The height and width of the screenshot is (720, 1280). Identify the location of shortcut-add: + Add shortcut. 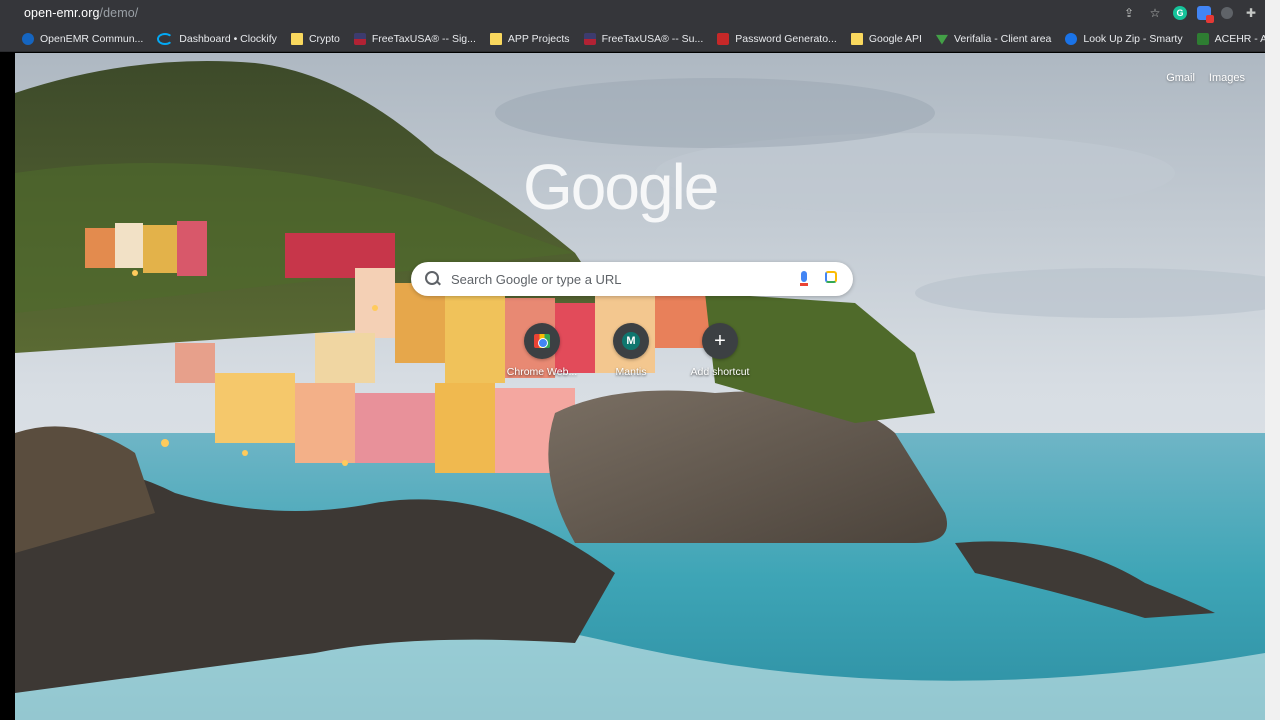
(720, 350).